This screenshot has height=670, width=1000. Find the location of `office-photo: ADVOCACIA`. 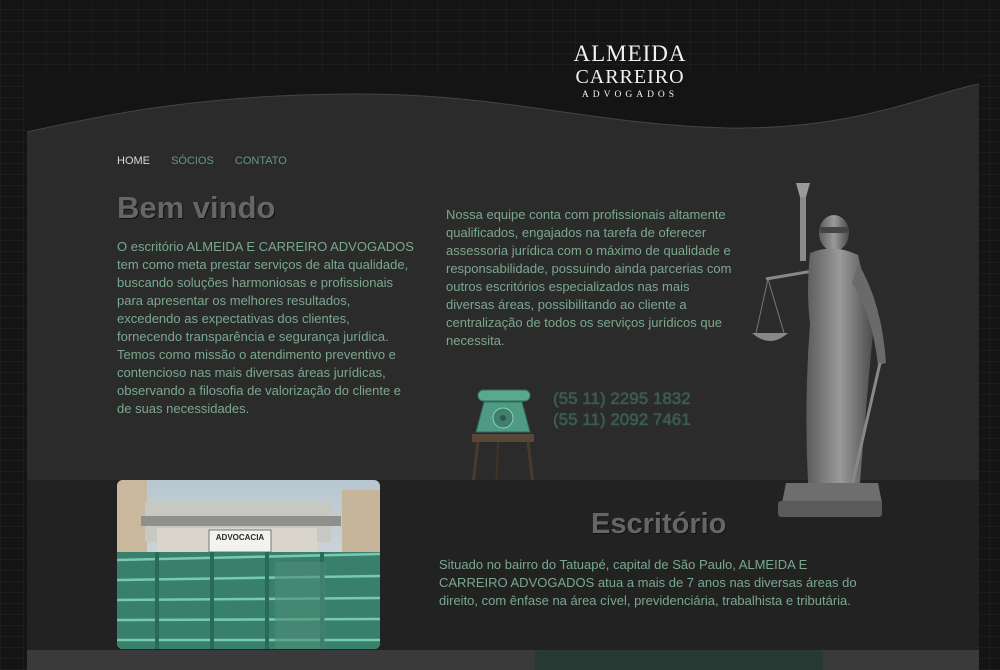

office-photo: ADVOCACIA is located at coordinates (248, 564).